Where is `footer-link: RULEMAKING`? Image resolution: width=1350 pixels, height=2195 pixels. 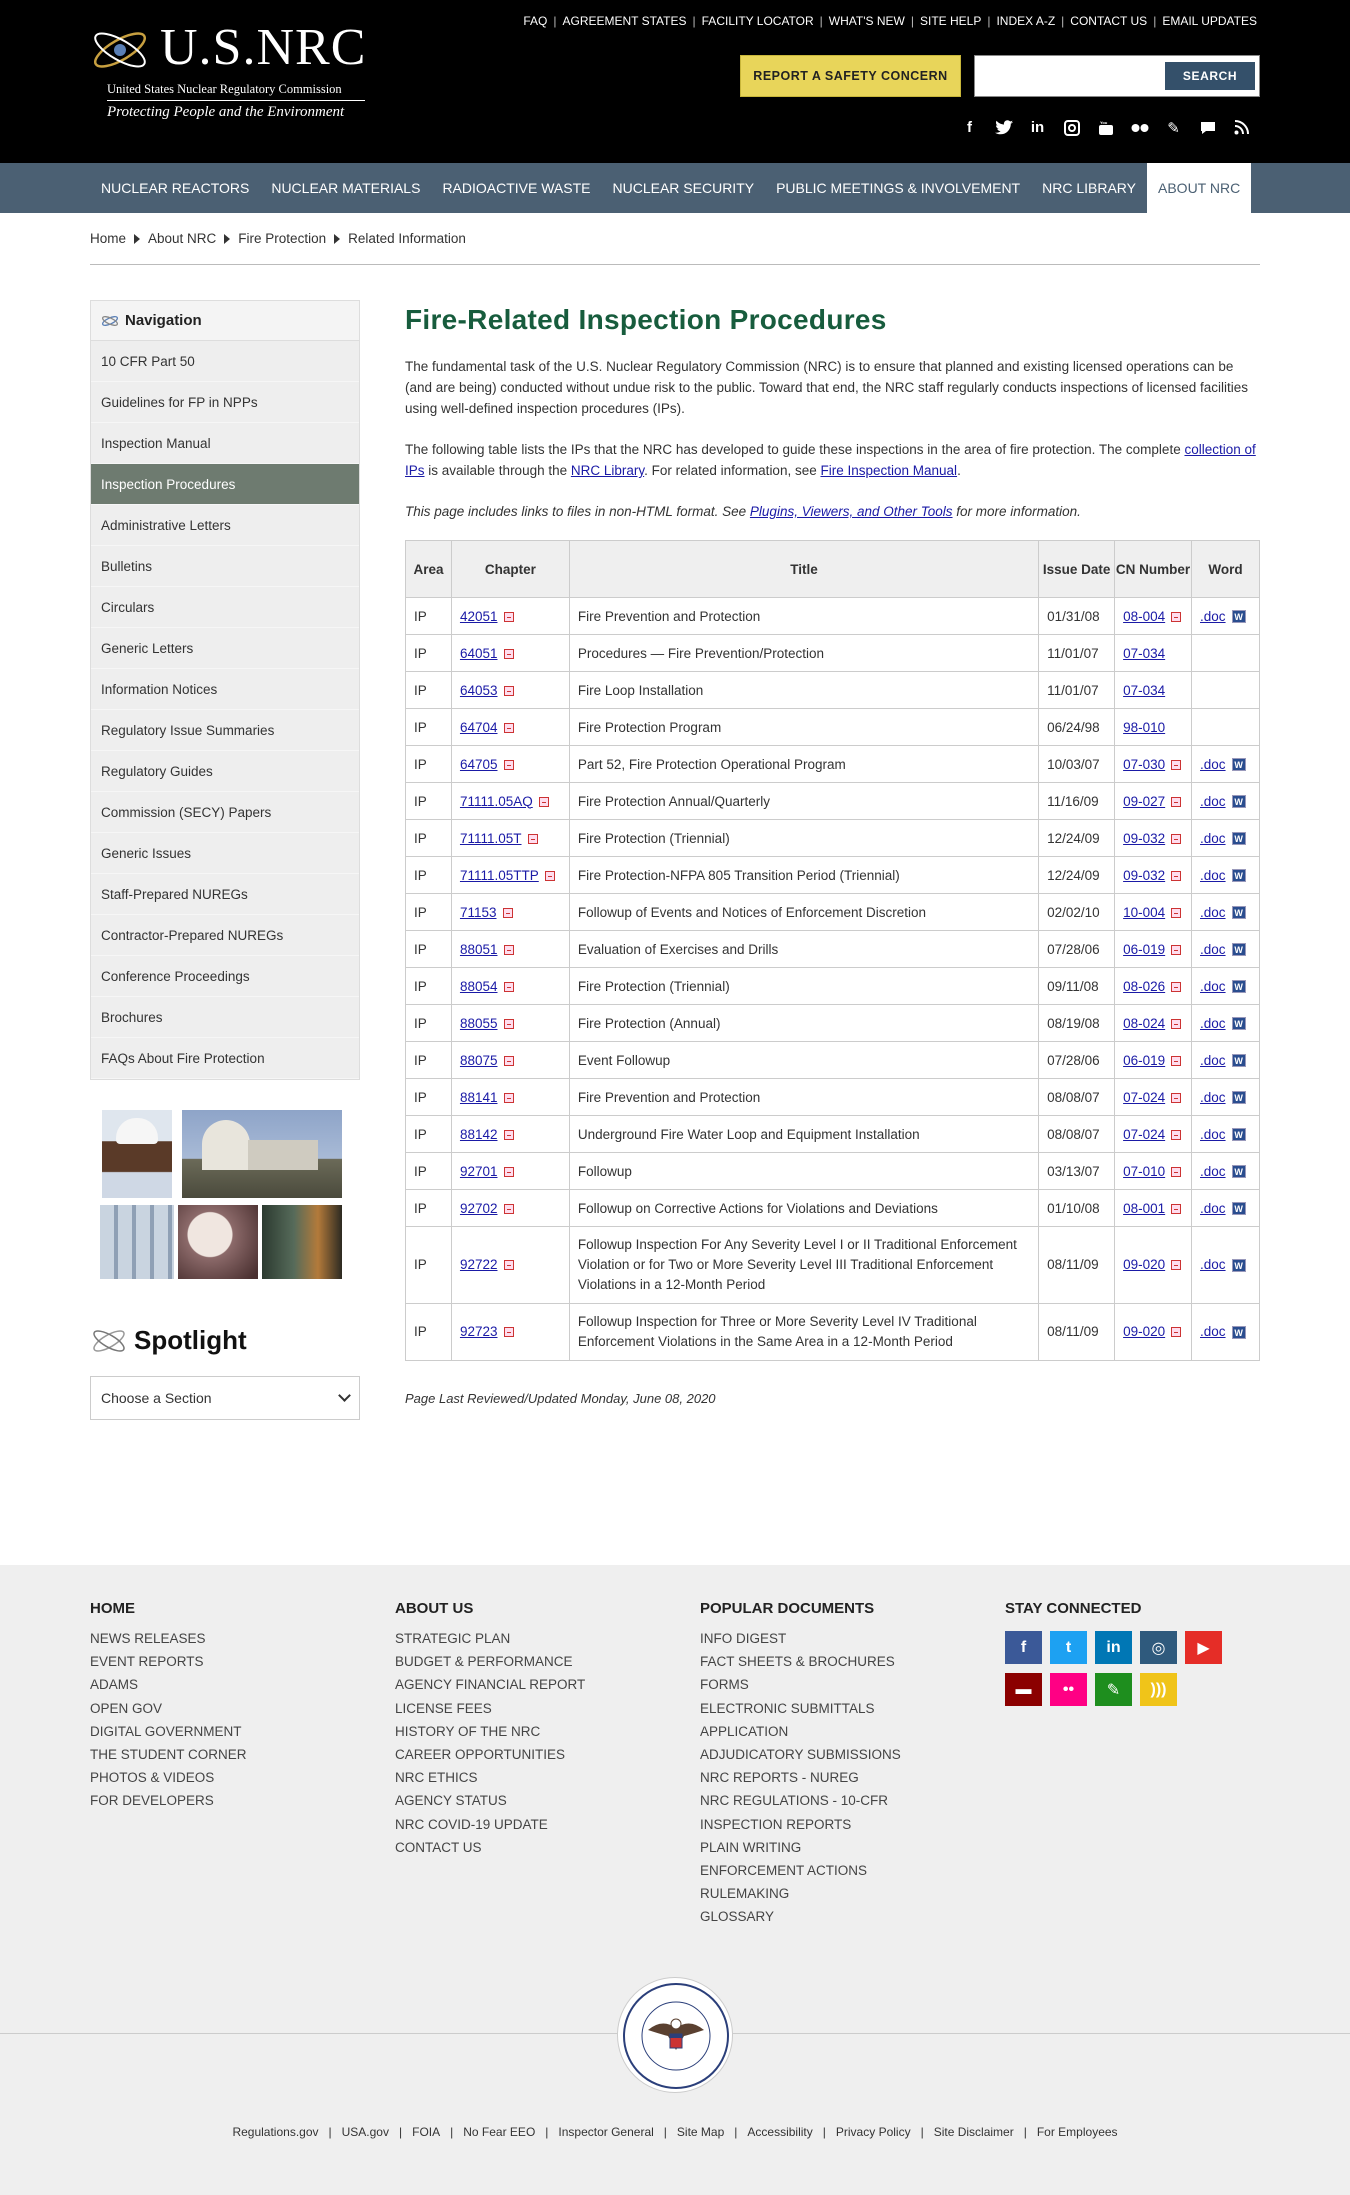 footer-link: RULEMAKING is located at coordinates (800, 1897).